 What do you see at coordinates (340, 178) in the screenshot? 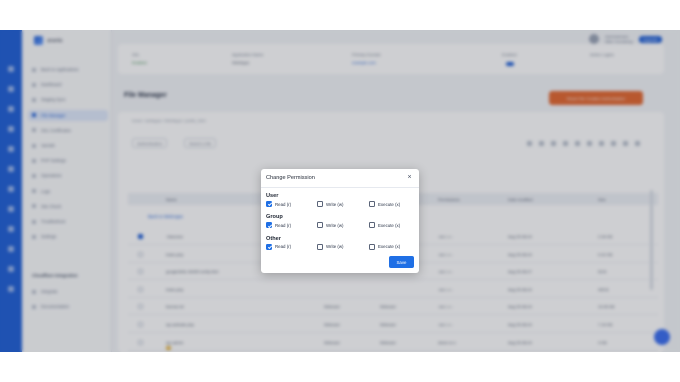
I see `modal-header: Change Permission ×` at bounding box center [340, 178].